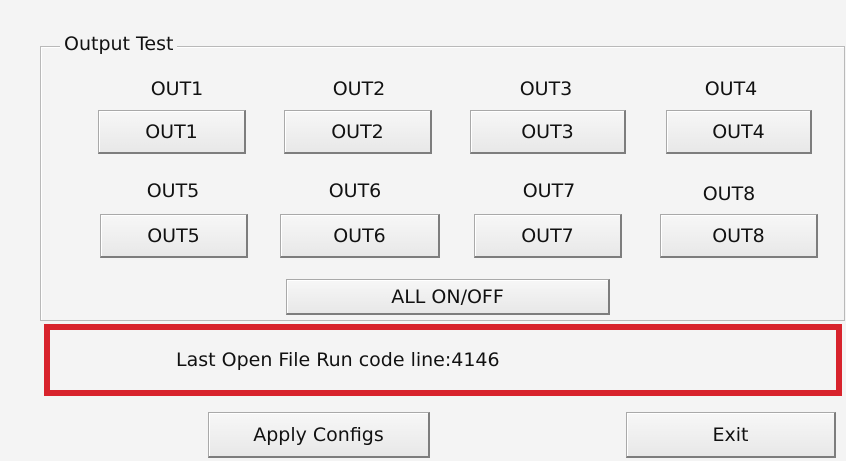  I want to click on out6-label: OUT6, so click(355, 191).